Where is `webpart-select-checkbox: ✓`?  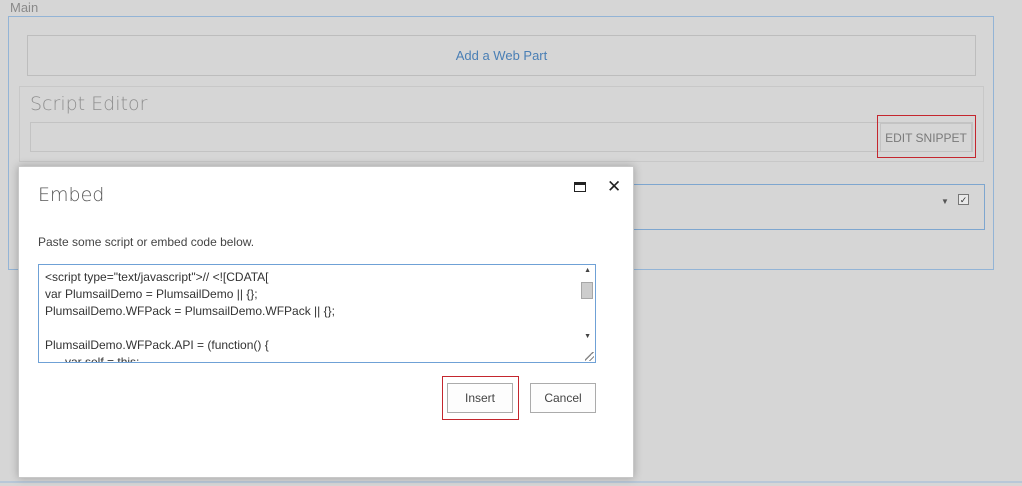
webpart-select-checkbox: ✓ is located at coordinates (963, 199).